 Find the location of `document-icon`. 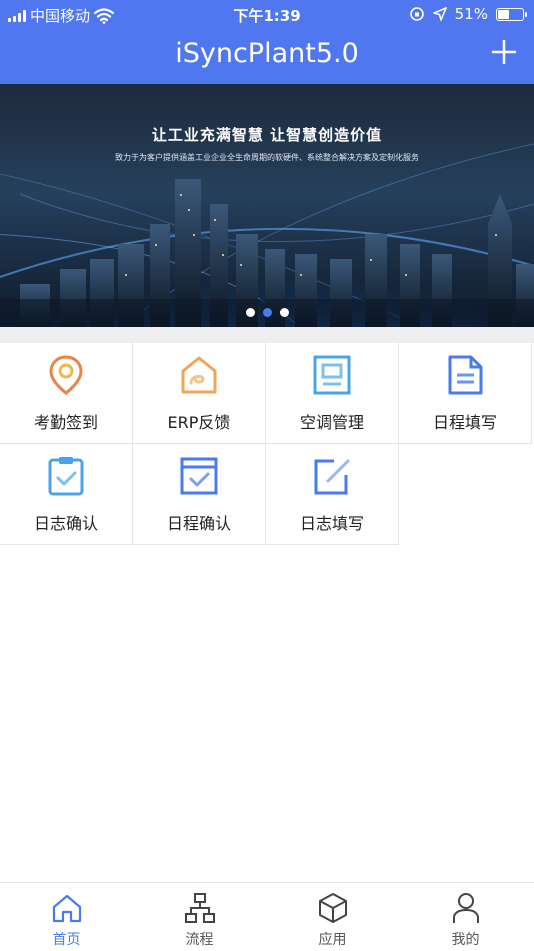

document-icon is located at coordinates (465, 375).